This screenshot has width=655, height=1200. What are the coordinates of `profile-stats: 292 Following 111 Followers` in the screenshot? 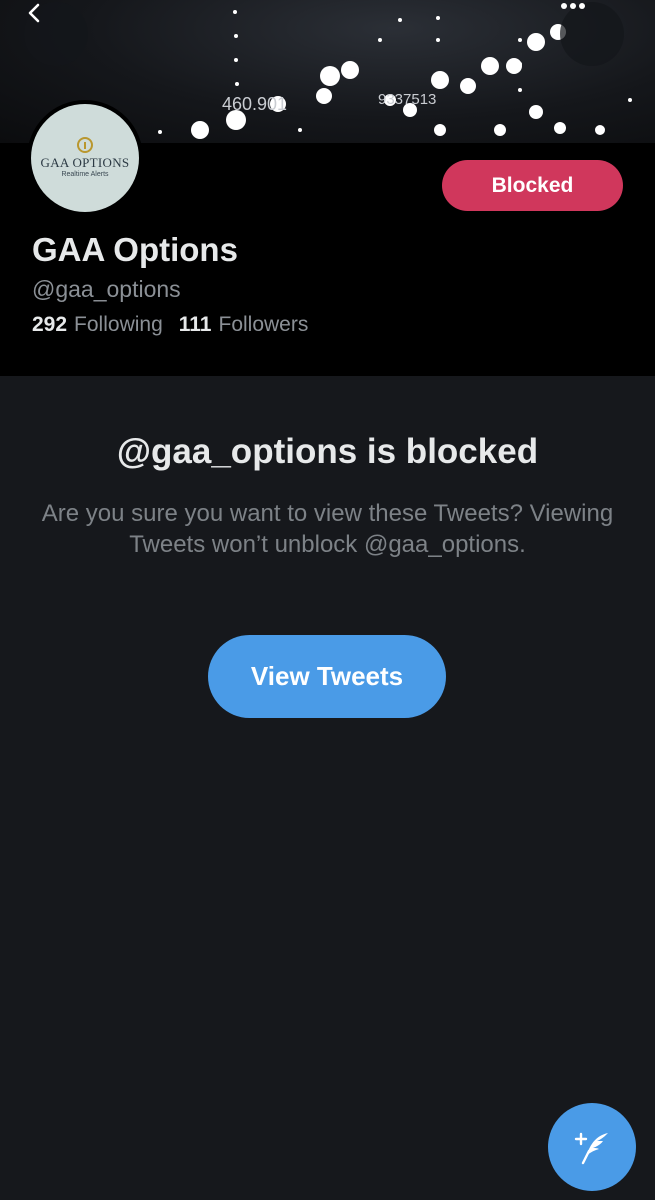 It's located at (178, 325).